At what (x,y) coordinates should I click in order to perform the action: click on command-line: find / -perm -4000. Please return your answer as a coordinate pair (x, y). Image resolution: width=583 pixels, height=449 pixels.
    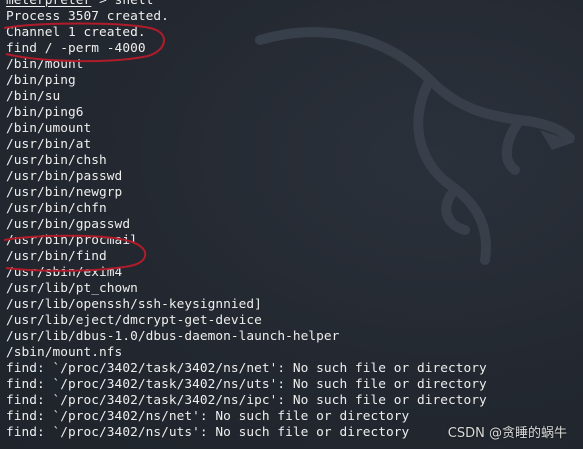
    Looking at the image, I should click on (76, 48).